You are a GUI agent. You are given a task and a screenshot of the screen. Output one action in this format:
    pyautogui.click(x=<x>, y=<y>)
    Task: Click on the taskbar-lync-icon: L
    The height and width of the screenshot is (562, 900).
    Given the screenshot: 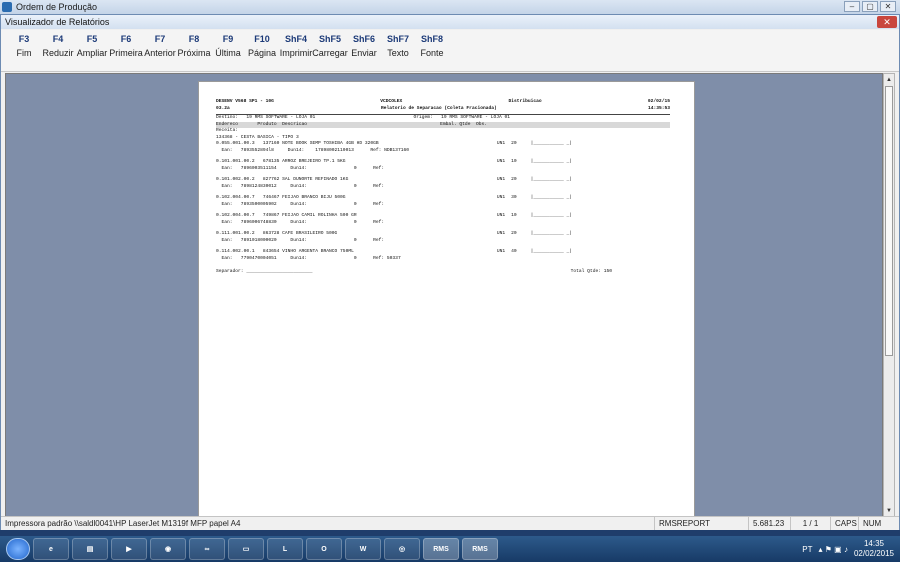 What is the action you would take?
    pyautogui.click(x=285, y=549)
    